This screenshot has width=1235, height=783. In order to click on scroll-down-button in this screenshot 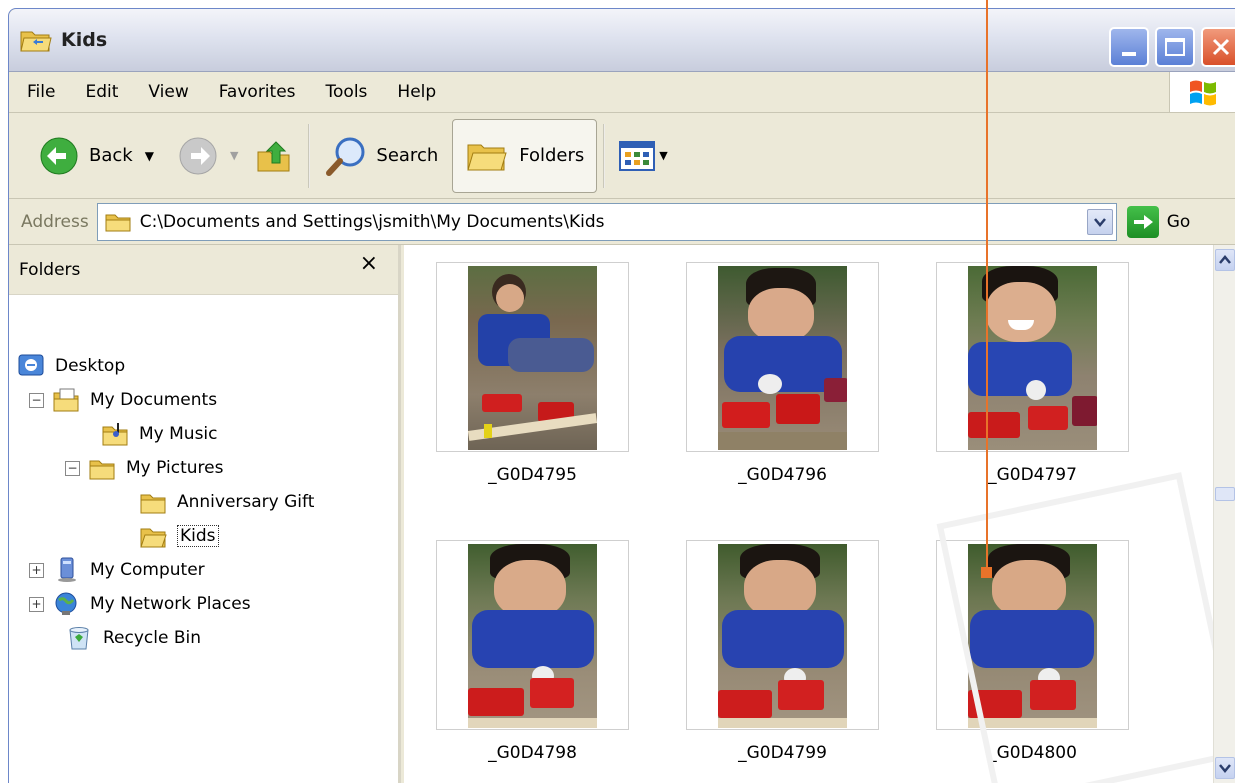, I will do `click(1225, 768)`.